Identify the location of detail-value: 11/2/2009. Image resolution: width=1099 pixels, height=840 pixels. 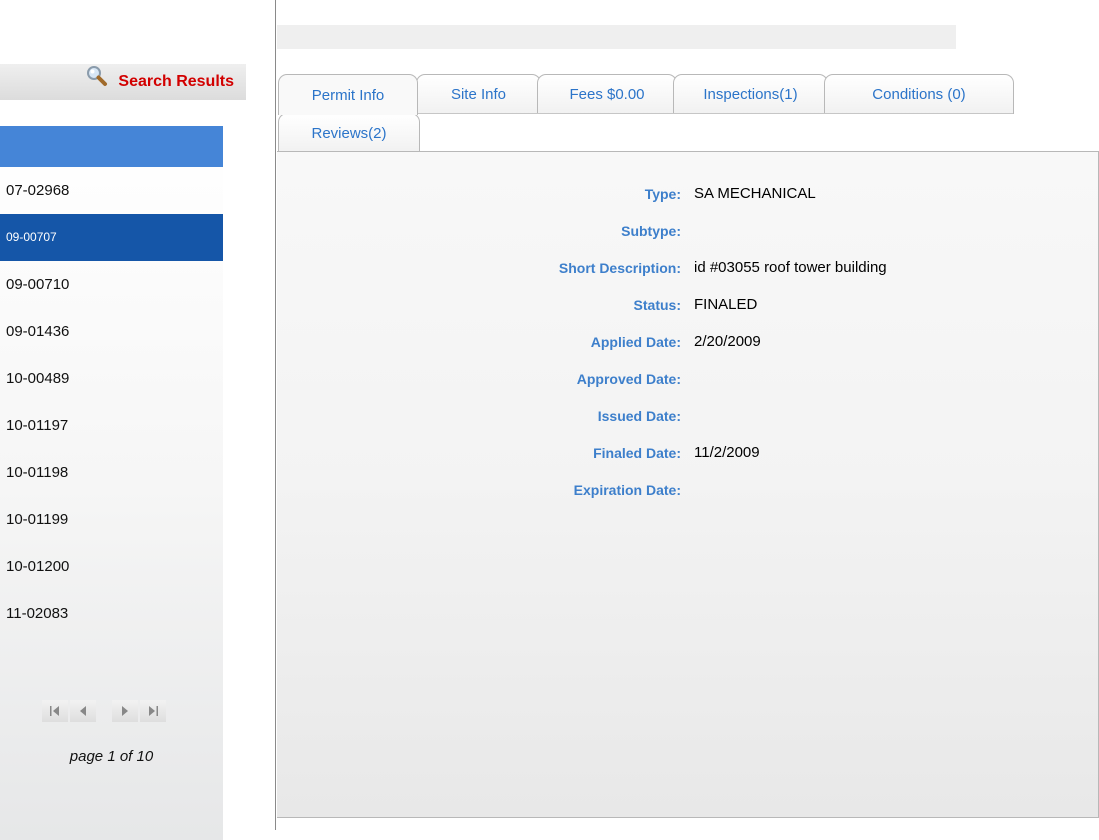
(727, 452).